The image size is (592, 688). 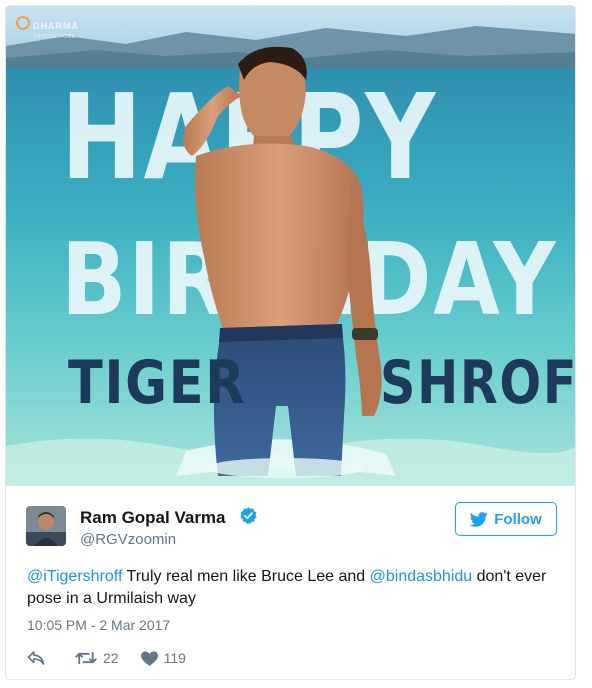 I want to click on reply-icon, so click(x=36, y=658).